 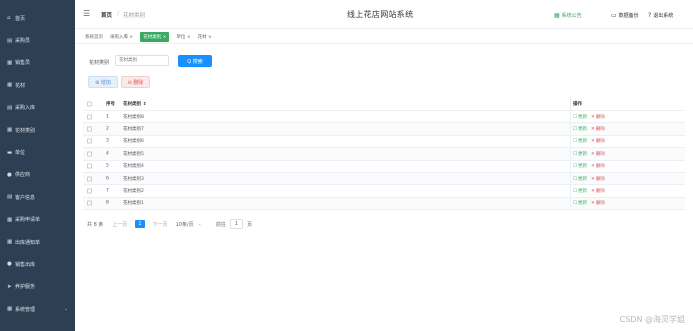 I want to click on sidebar-item: ▬ 单位, so click(x=37, y=152).